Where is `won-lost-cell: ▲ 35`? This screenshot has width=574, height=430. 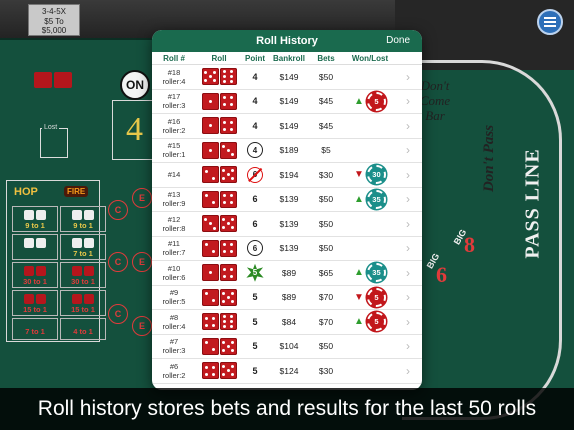
won-lost-cell: ▲ 35 is located at coordinates (370, 199).